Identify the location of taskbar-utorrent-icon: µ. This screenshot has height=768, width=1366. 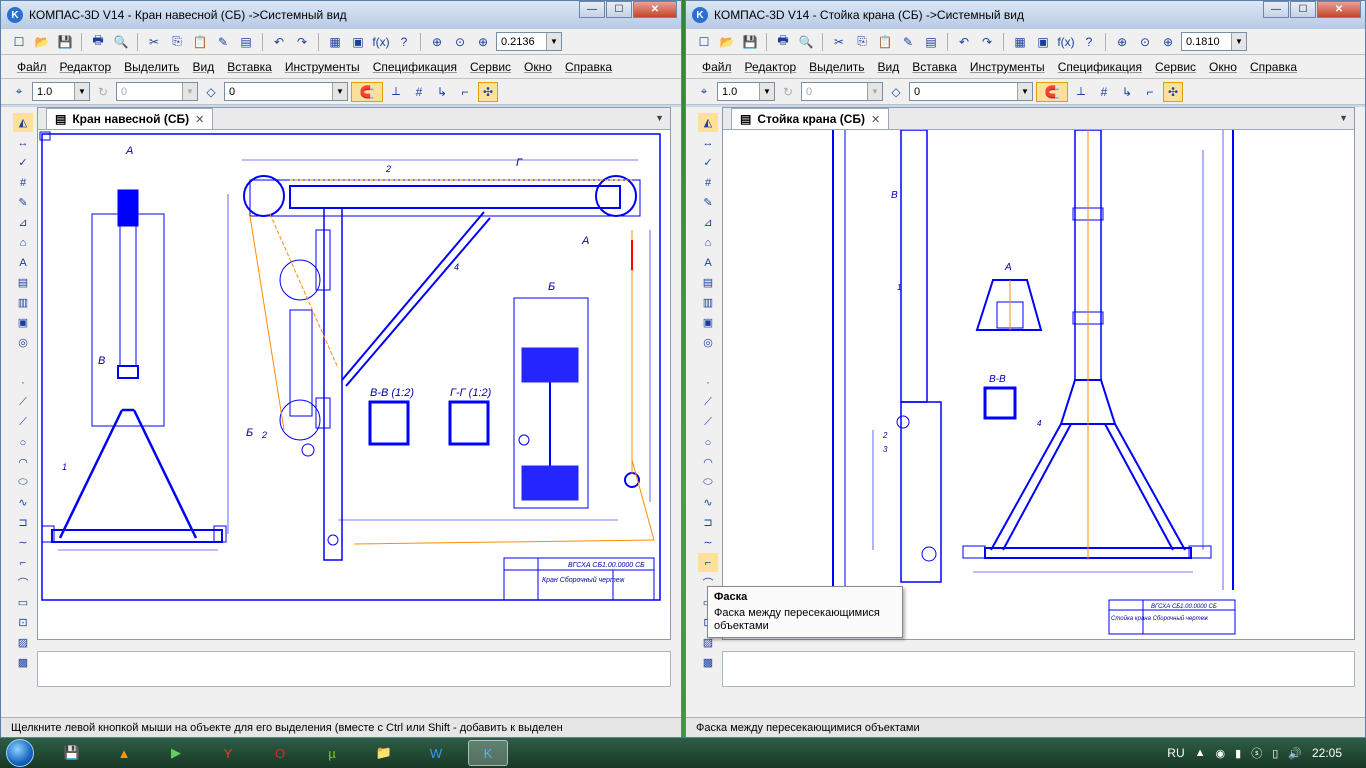
(332, 753).